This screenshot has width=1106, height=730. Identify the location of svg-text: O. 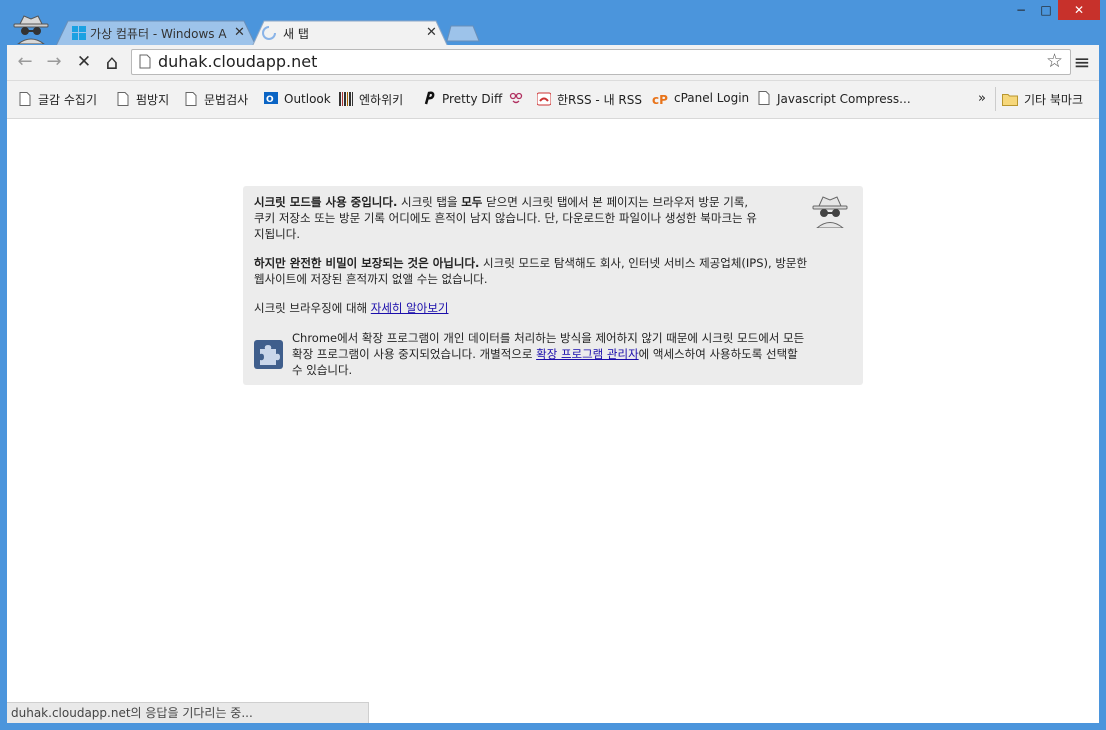
(270, 100).